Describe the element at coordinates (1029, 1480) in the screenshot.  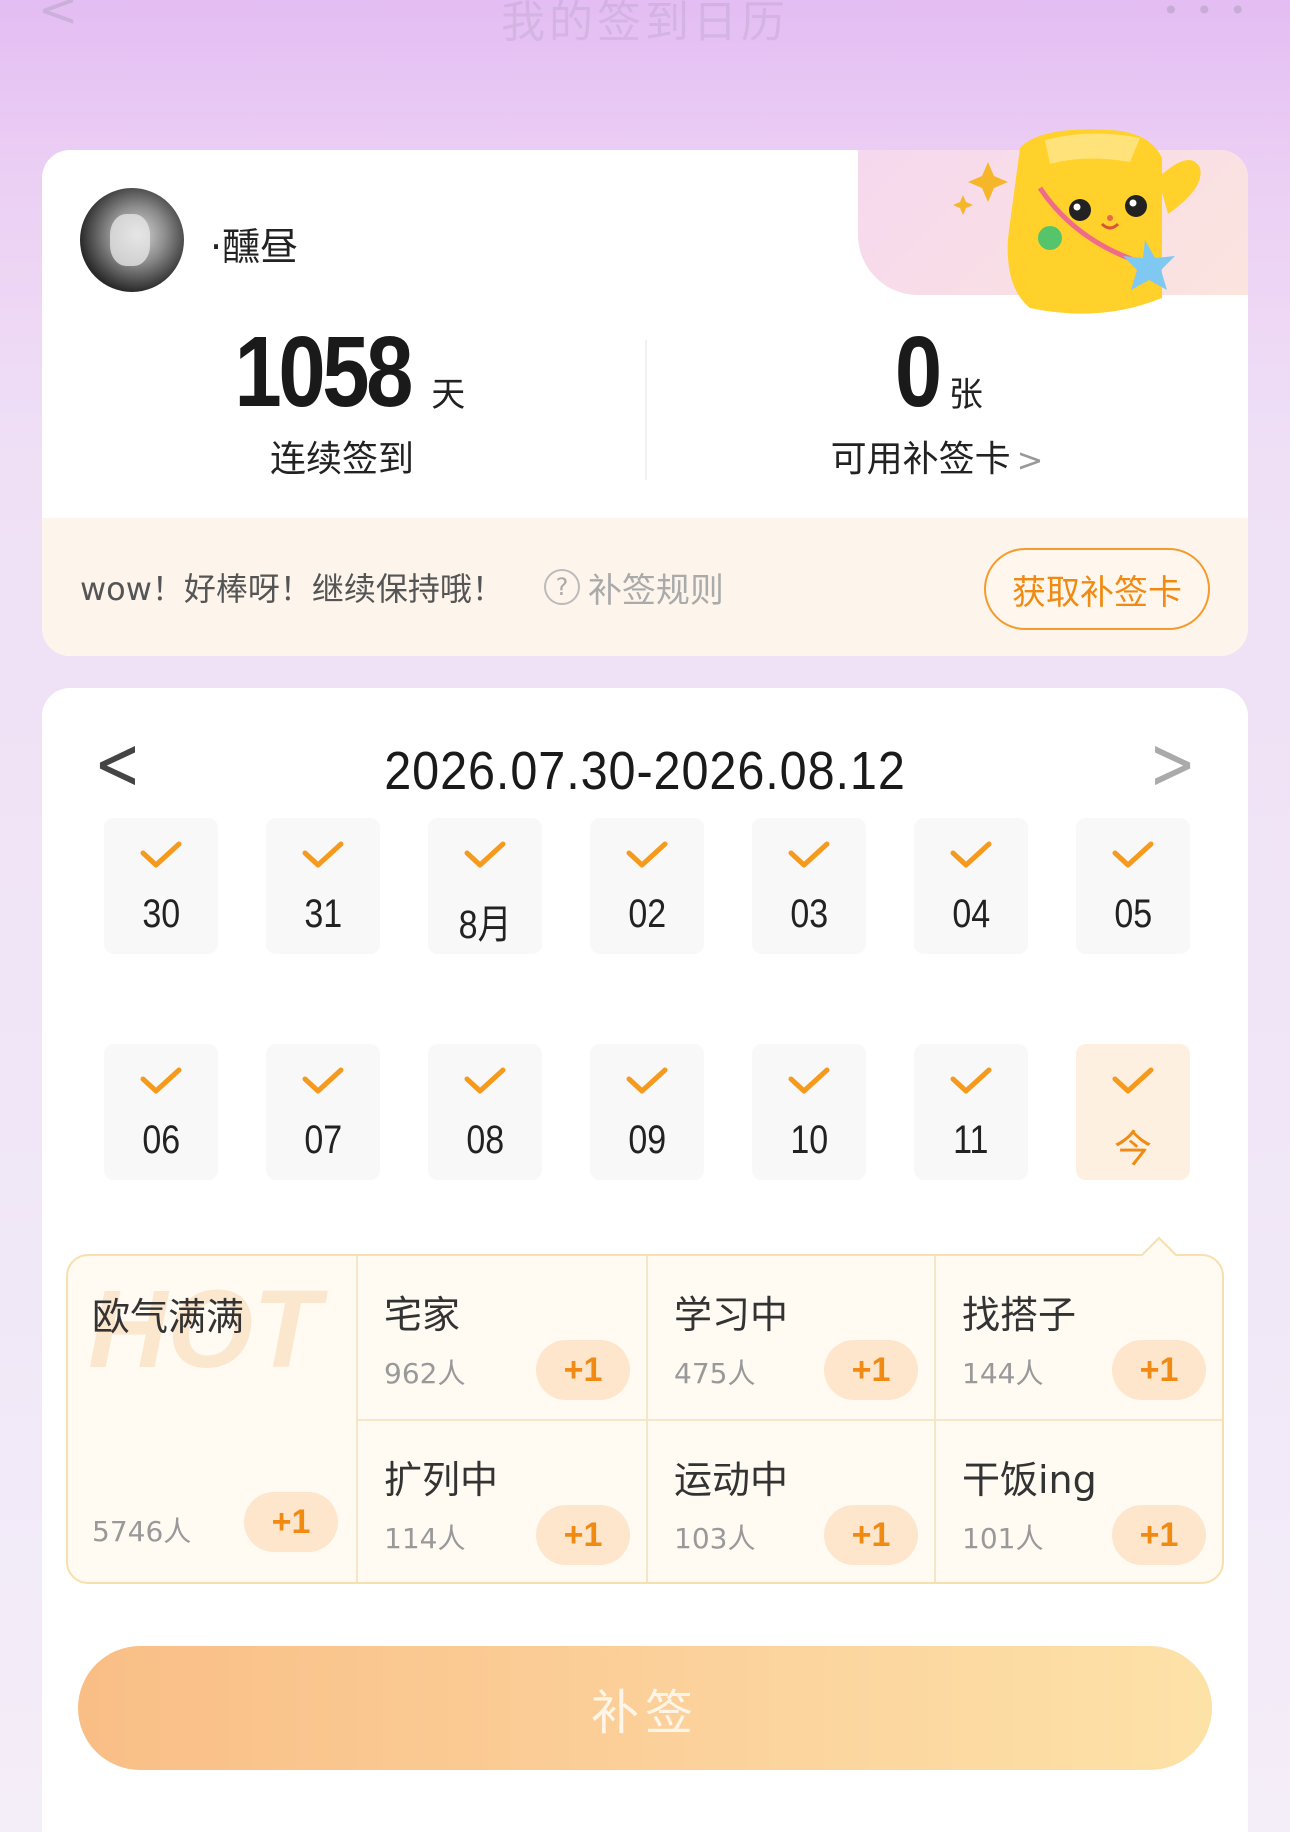
I see `tag-name: 干饭ing` at that location.